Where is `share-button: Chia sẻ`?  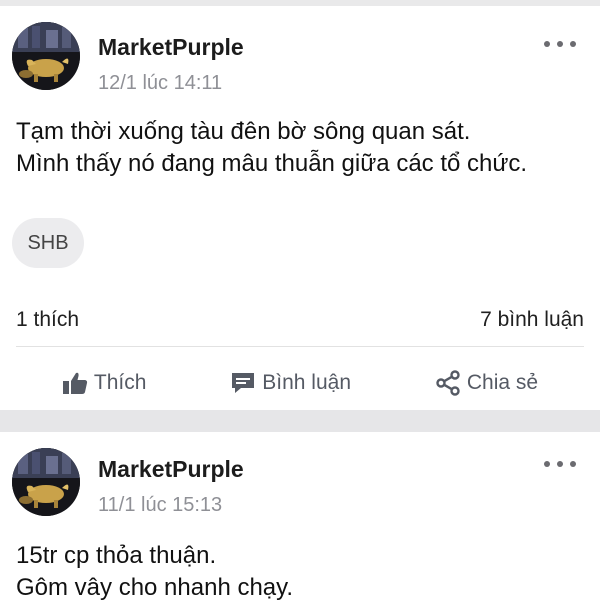 share-button: Chia sẻ is located at coordinates (486, 383).